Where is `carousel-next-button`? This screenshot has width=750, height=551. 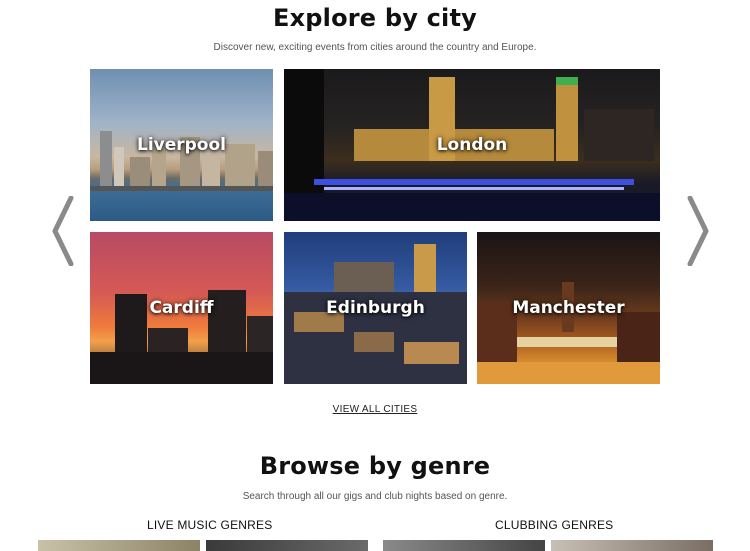
carousel-next-button is located at coordinates (698, 231).